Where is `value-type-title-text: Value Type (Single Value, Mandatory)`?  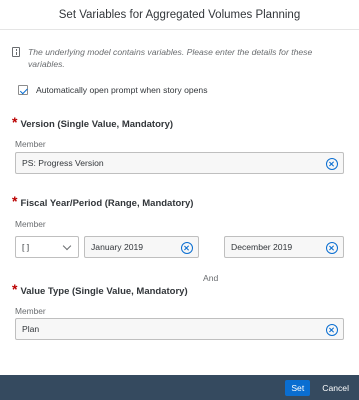
value-type-title-text: Value Type (Single Value, Mandatory) is located at coordinates (104, 291).